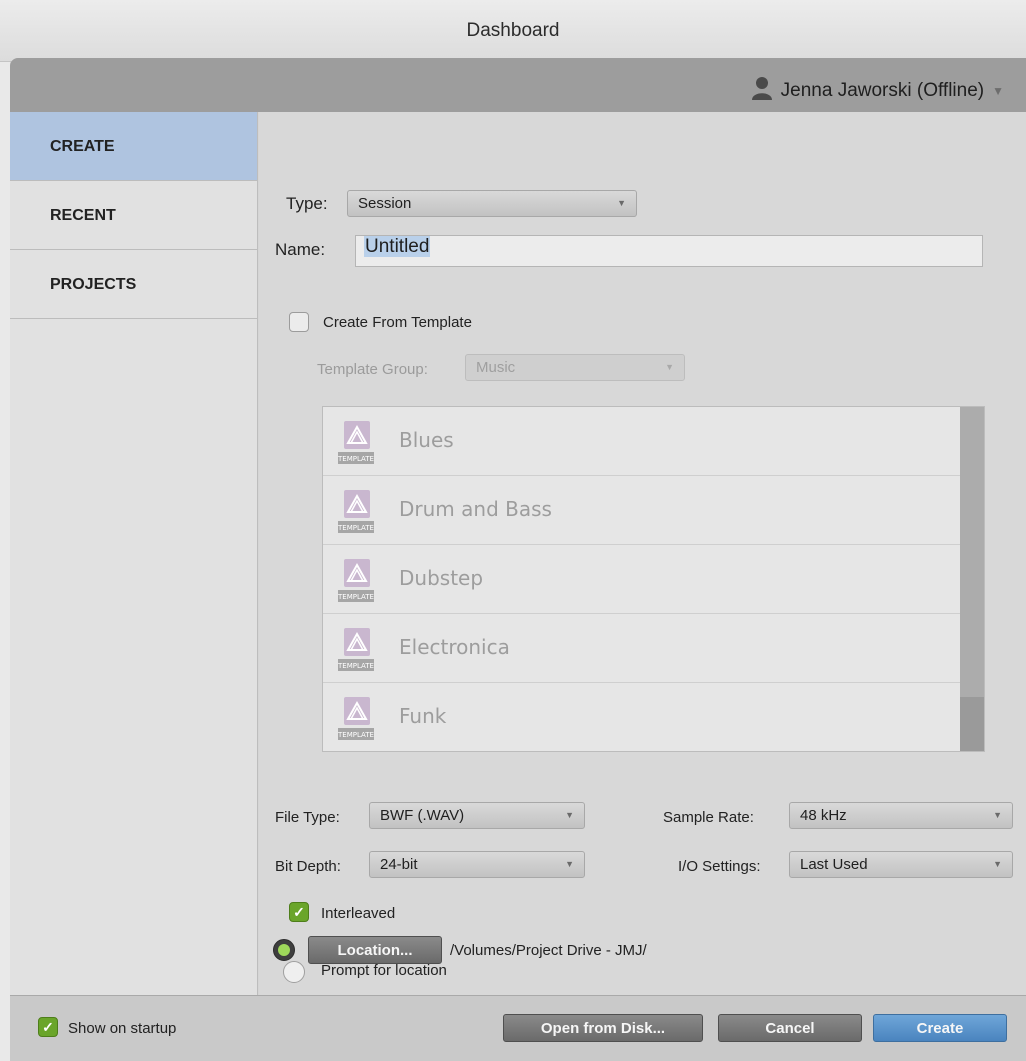 The height and width of the screenshot is (1061, 1026). I want to click on name-label: Name:, so click(300, 249).